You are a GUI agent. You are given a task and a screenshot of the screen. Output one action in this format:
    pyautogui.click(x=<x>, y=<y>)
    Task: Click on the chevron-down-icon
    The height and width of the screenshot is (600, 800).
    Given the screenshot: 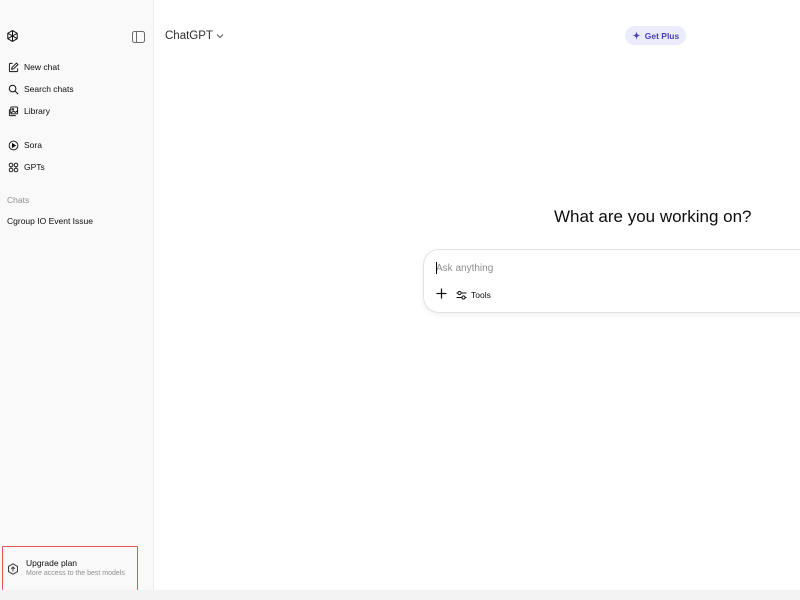 What is the action you would take?
    pyautogui.click(x=218, y=36)
    